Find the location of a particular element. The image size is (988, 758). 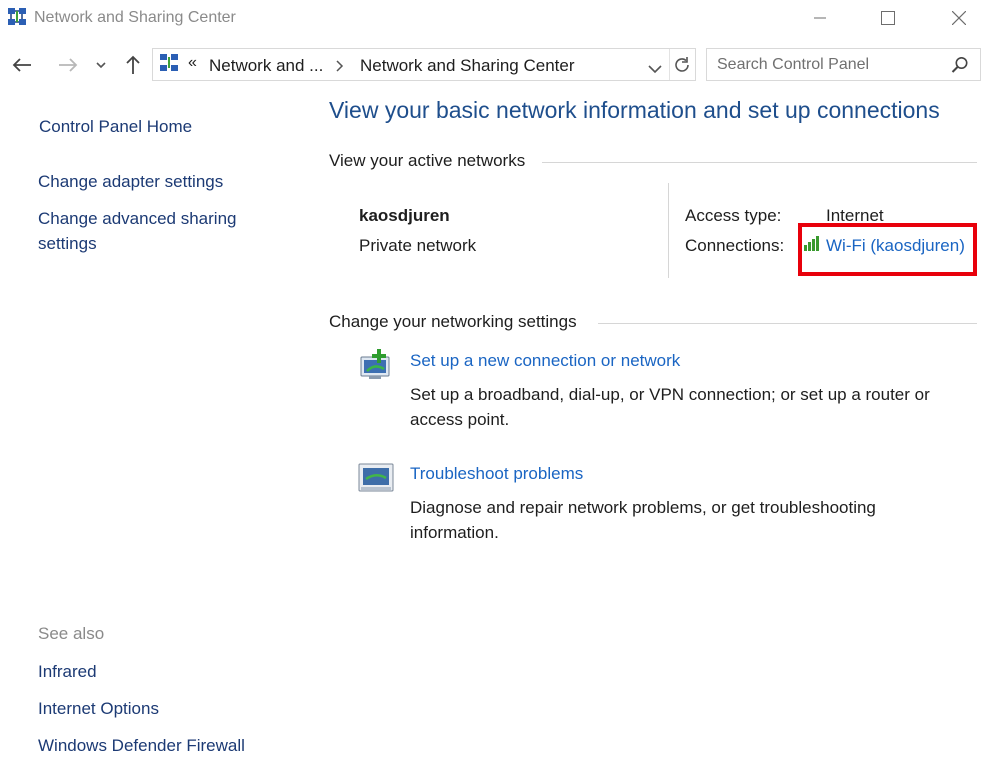

connections-label: Connections: is located at coordinates (735, 245).